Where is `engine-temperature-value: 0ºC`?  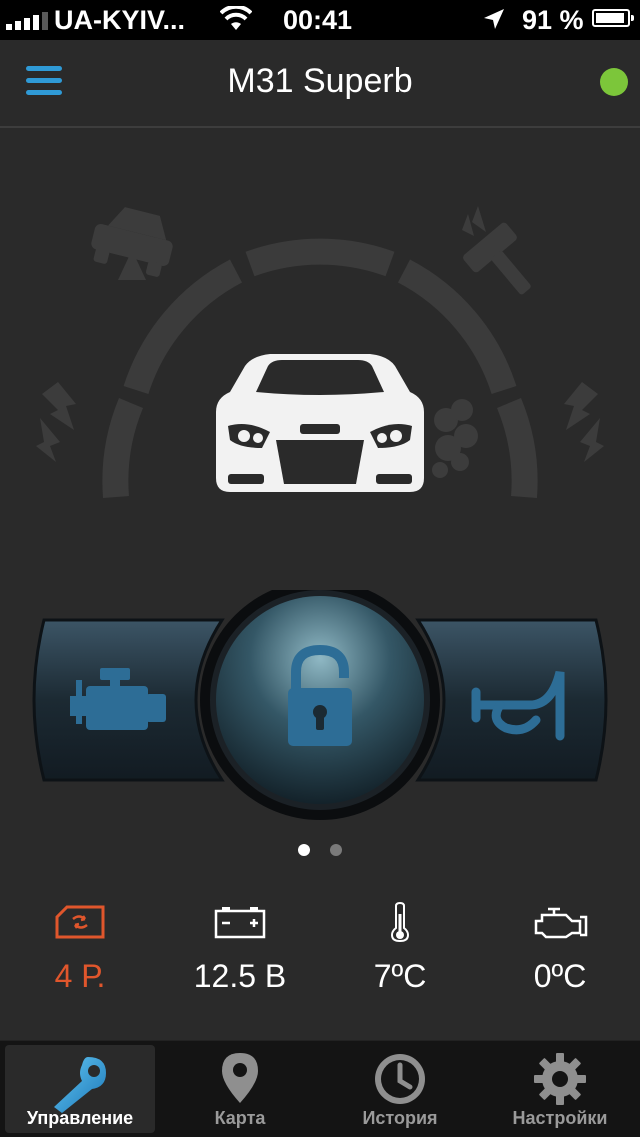 engine-temperature-value: 0ºC is located at coordinates (560, 976).